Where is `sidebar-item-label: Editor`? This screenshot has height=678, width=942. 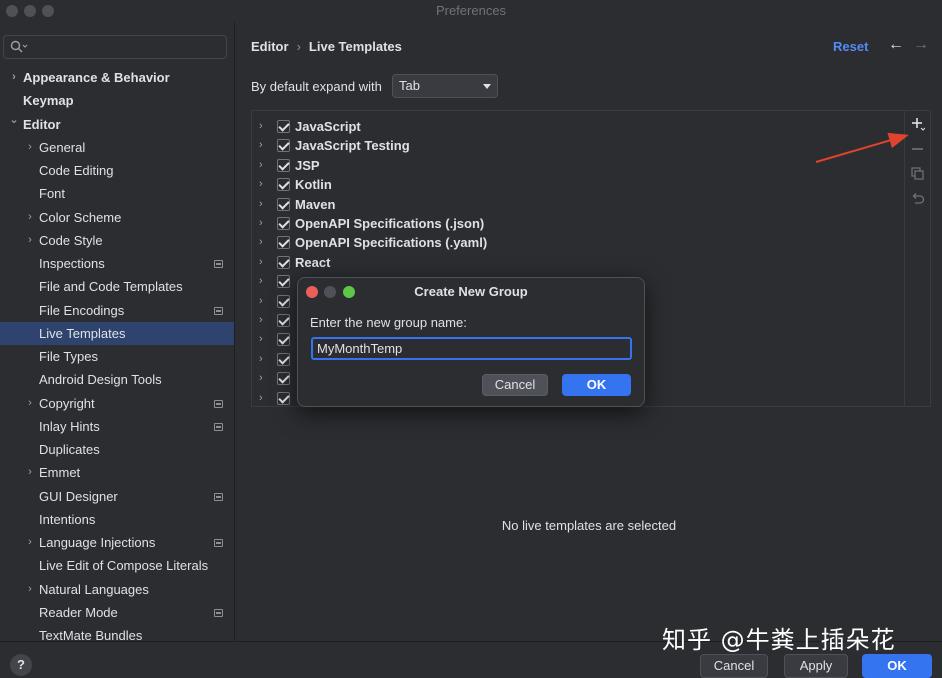 sidebar-item-label: Editor is located at coordinates (42, 124).